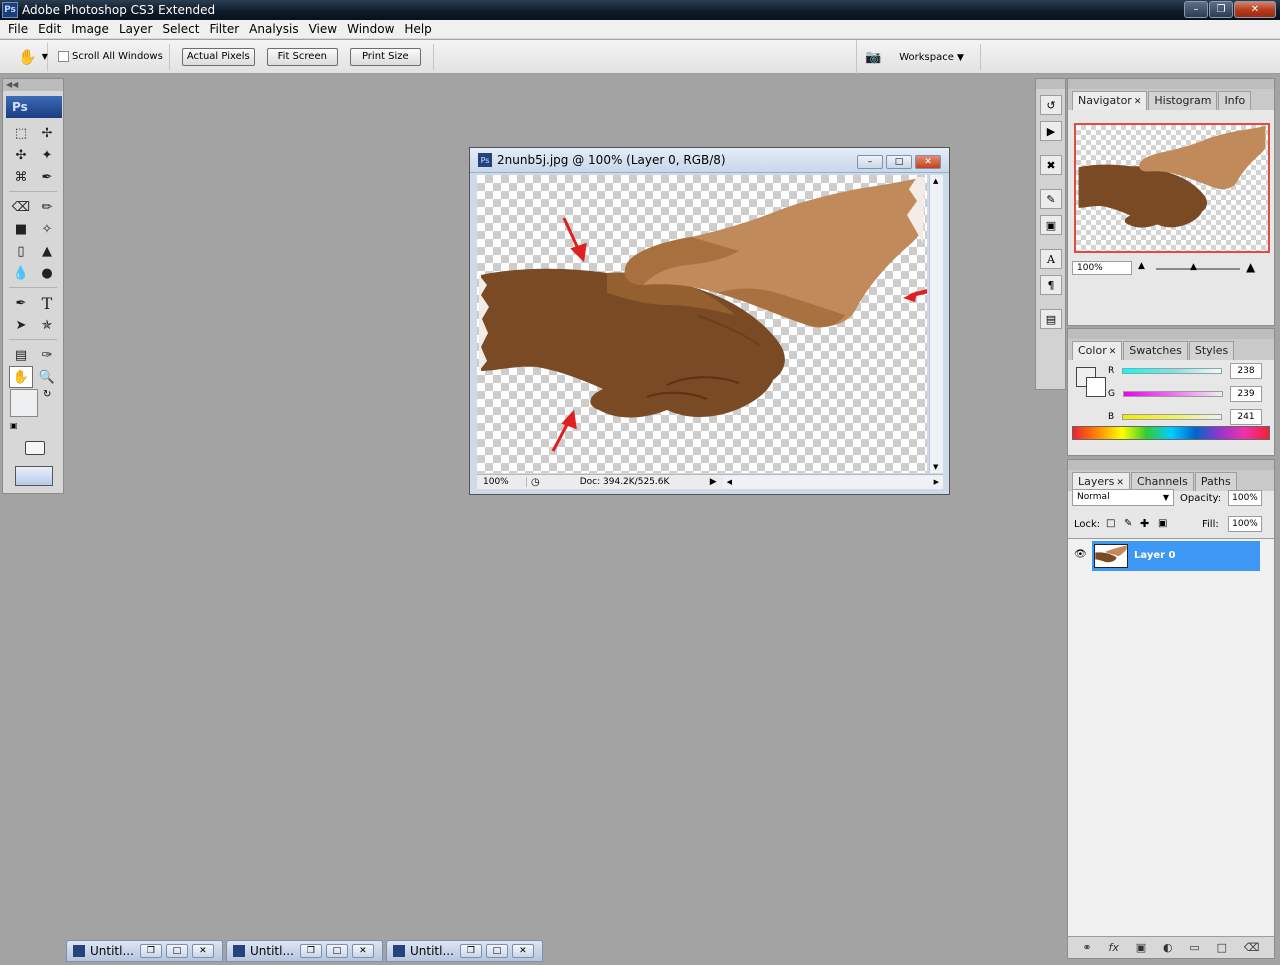  I want to click on brush-tool-icon: ✏, so click(47, 207).